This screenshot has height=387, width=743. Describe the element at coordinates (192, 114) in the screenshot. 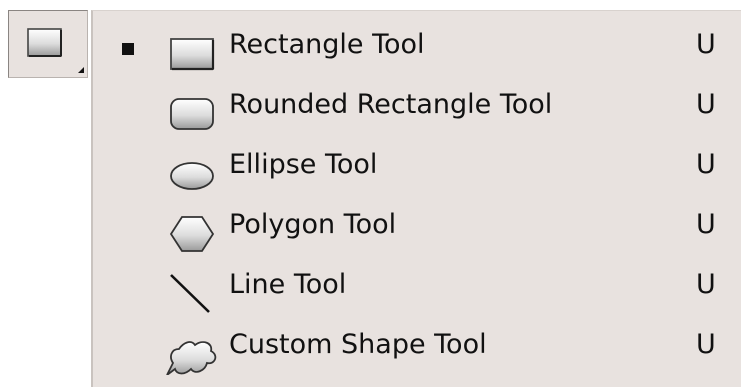

I see `rounded-rectangle-icon` at that location.